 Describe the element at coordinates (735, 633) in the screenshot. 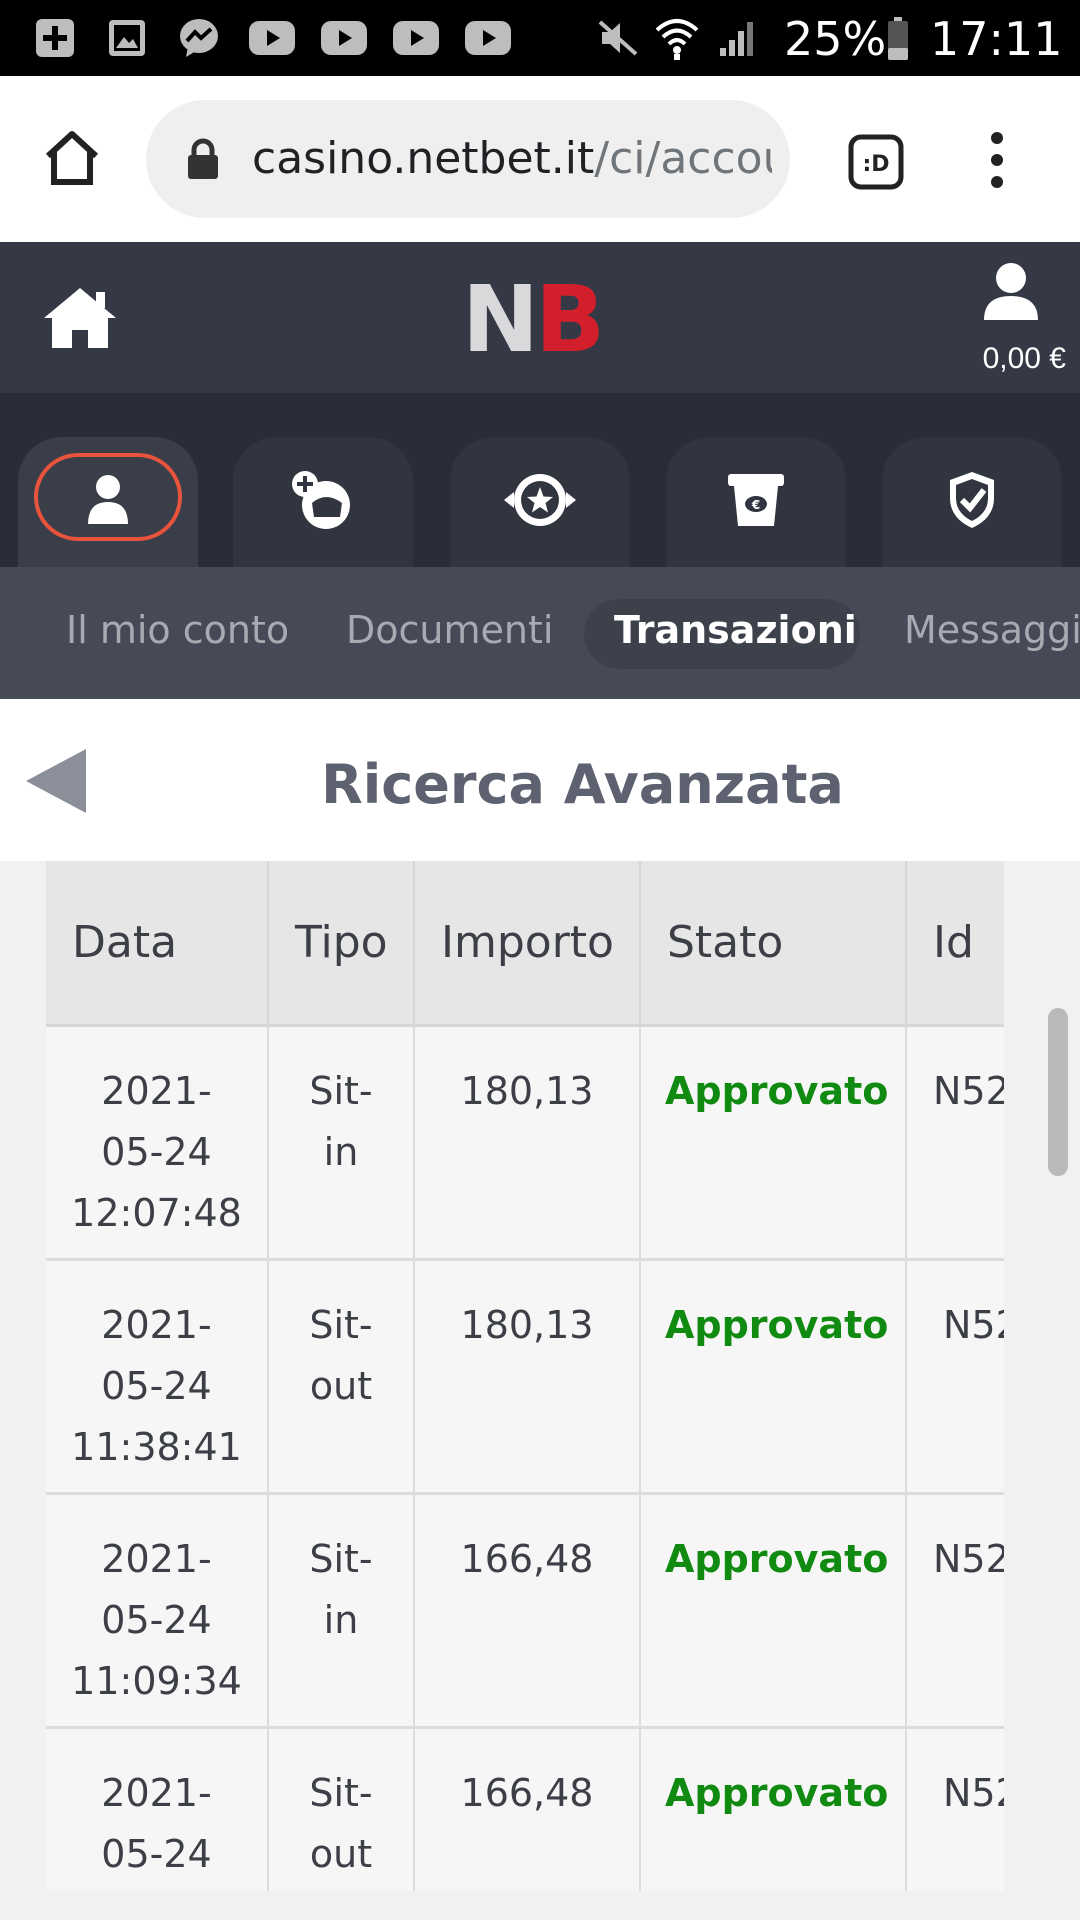

I see `subnav-transazioni: Transazioni` at that location.